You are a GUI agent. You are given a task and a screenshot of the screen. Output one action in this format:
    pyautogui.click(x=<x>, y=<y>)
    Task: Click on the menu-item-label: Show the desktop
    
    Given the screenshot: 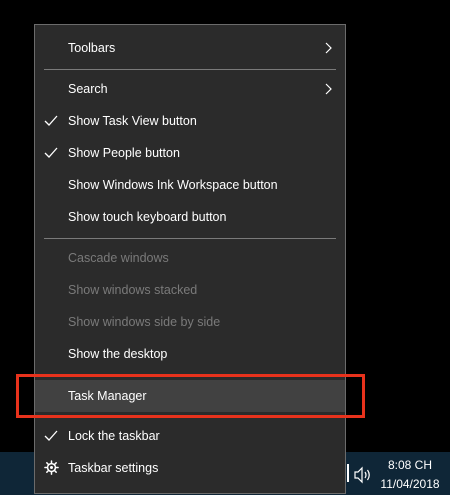 What is the action you would take?
    pyautogui.click(x=118, y=354)
    